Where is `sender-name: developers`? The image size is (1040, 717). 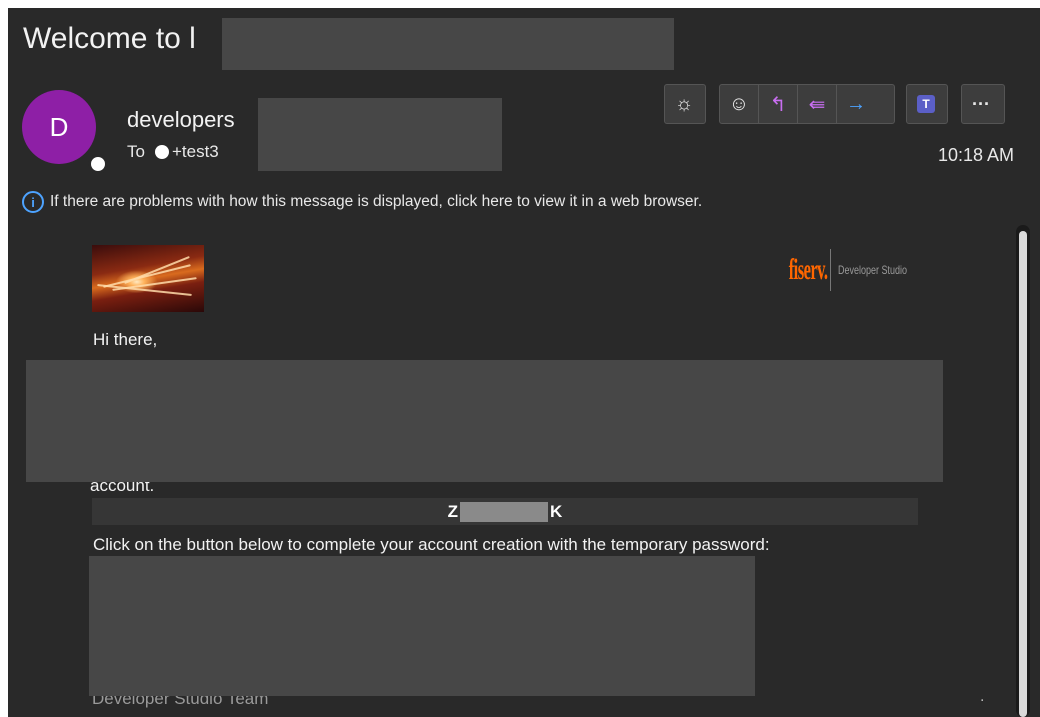 sender-name: developers is located at coordinates (181, 120).